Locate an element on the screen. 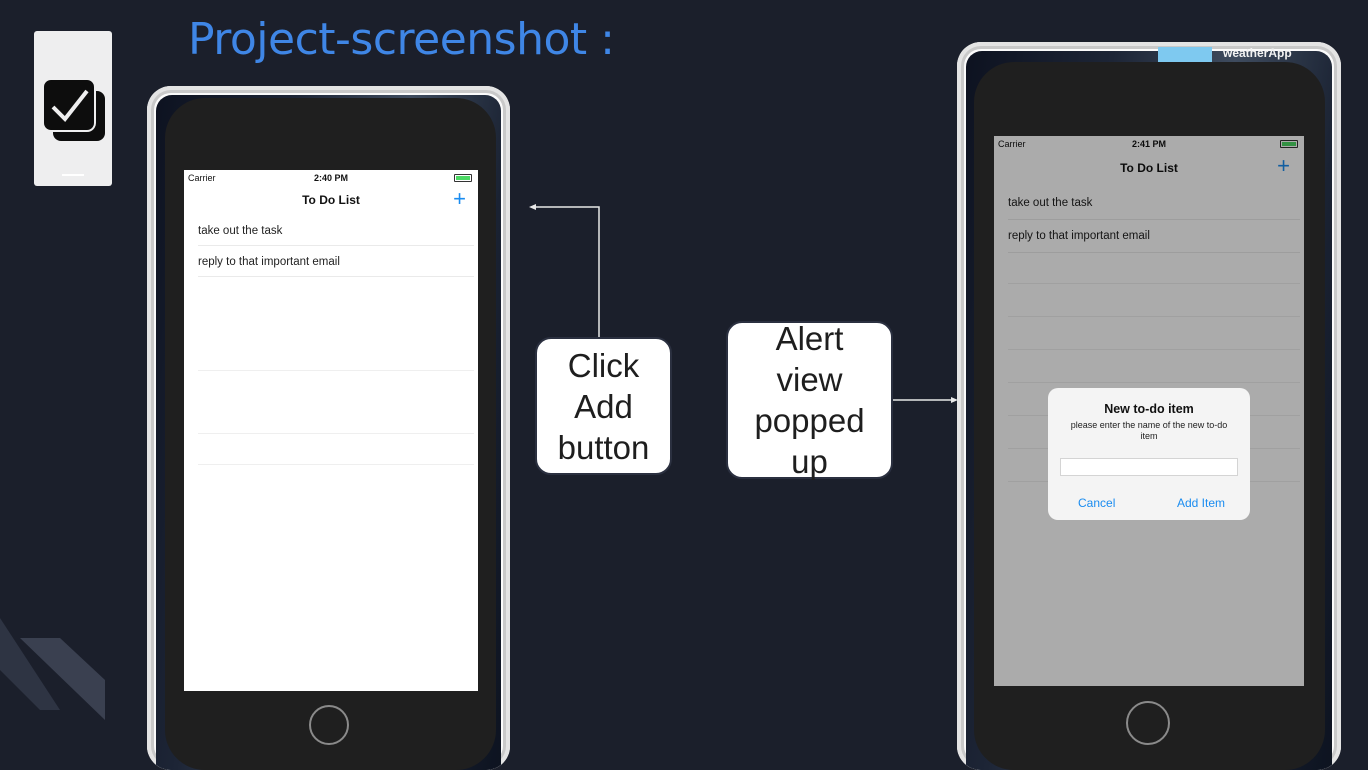  alert-text-field is located at coordinates (1149, 467).